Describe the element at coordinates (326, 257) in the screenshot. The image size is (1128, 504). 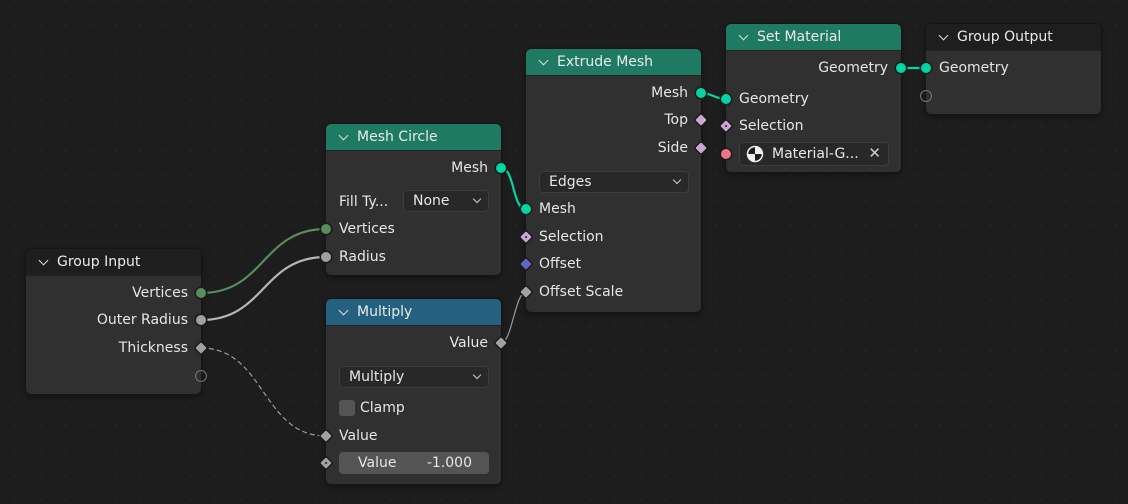
I see `input-socket-radius` at that location.